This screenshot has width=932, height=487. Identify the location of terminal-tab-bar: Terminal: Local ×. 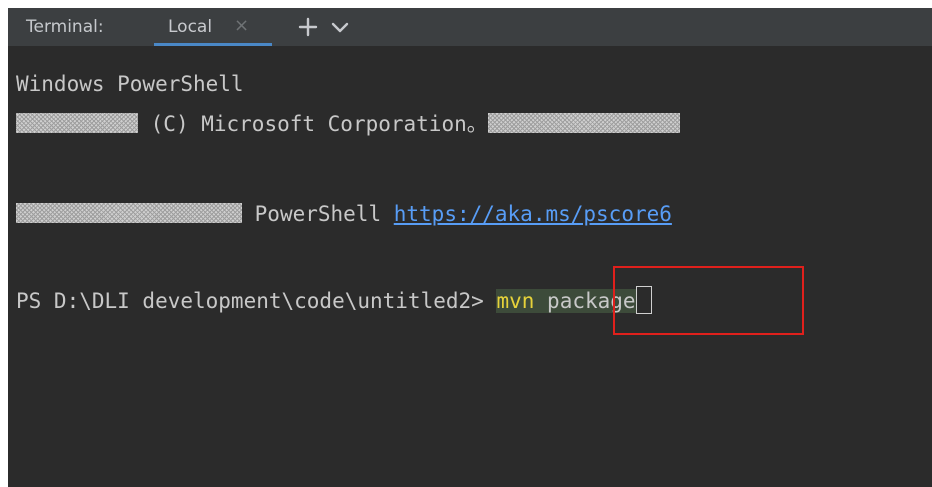
(470, 27).